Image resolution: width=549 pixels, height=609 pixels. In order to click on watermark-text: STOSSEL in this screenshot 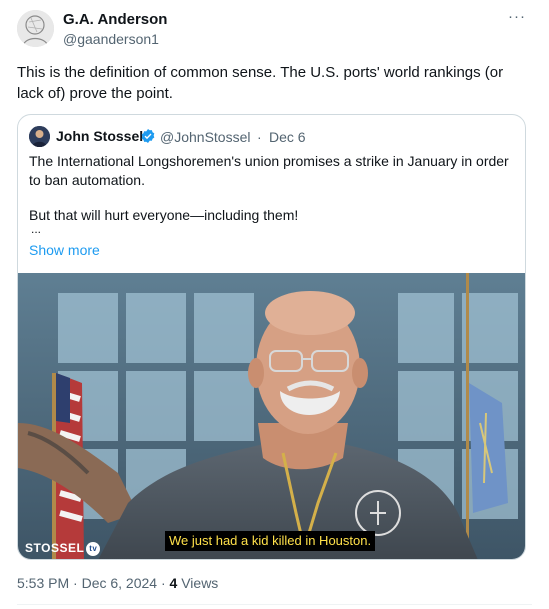, I will do `click(55, 548)`.